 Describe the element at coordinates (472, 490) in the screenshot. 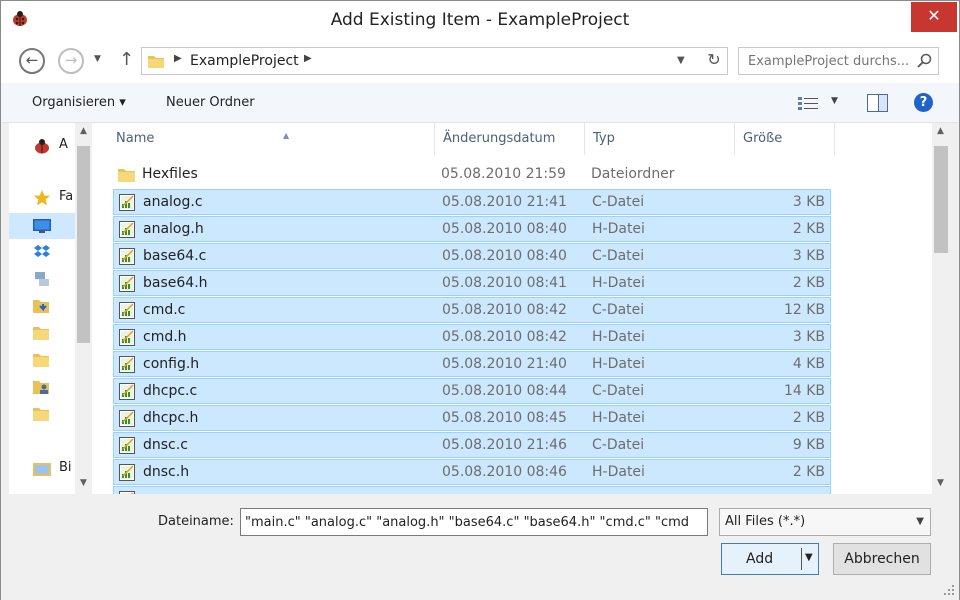

I see `file-row` at that location.